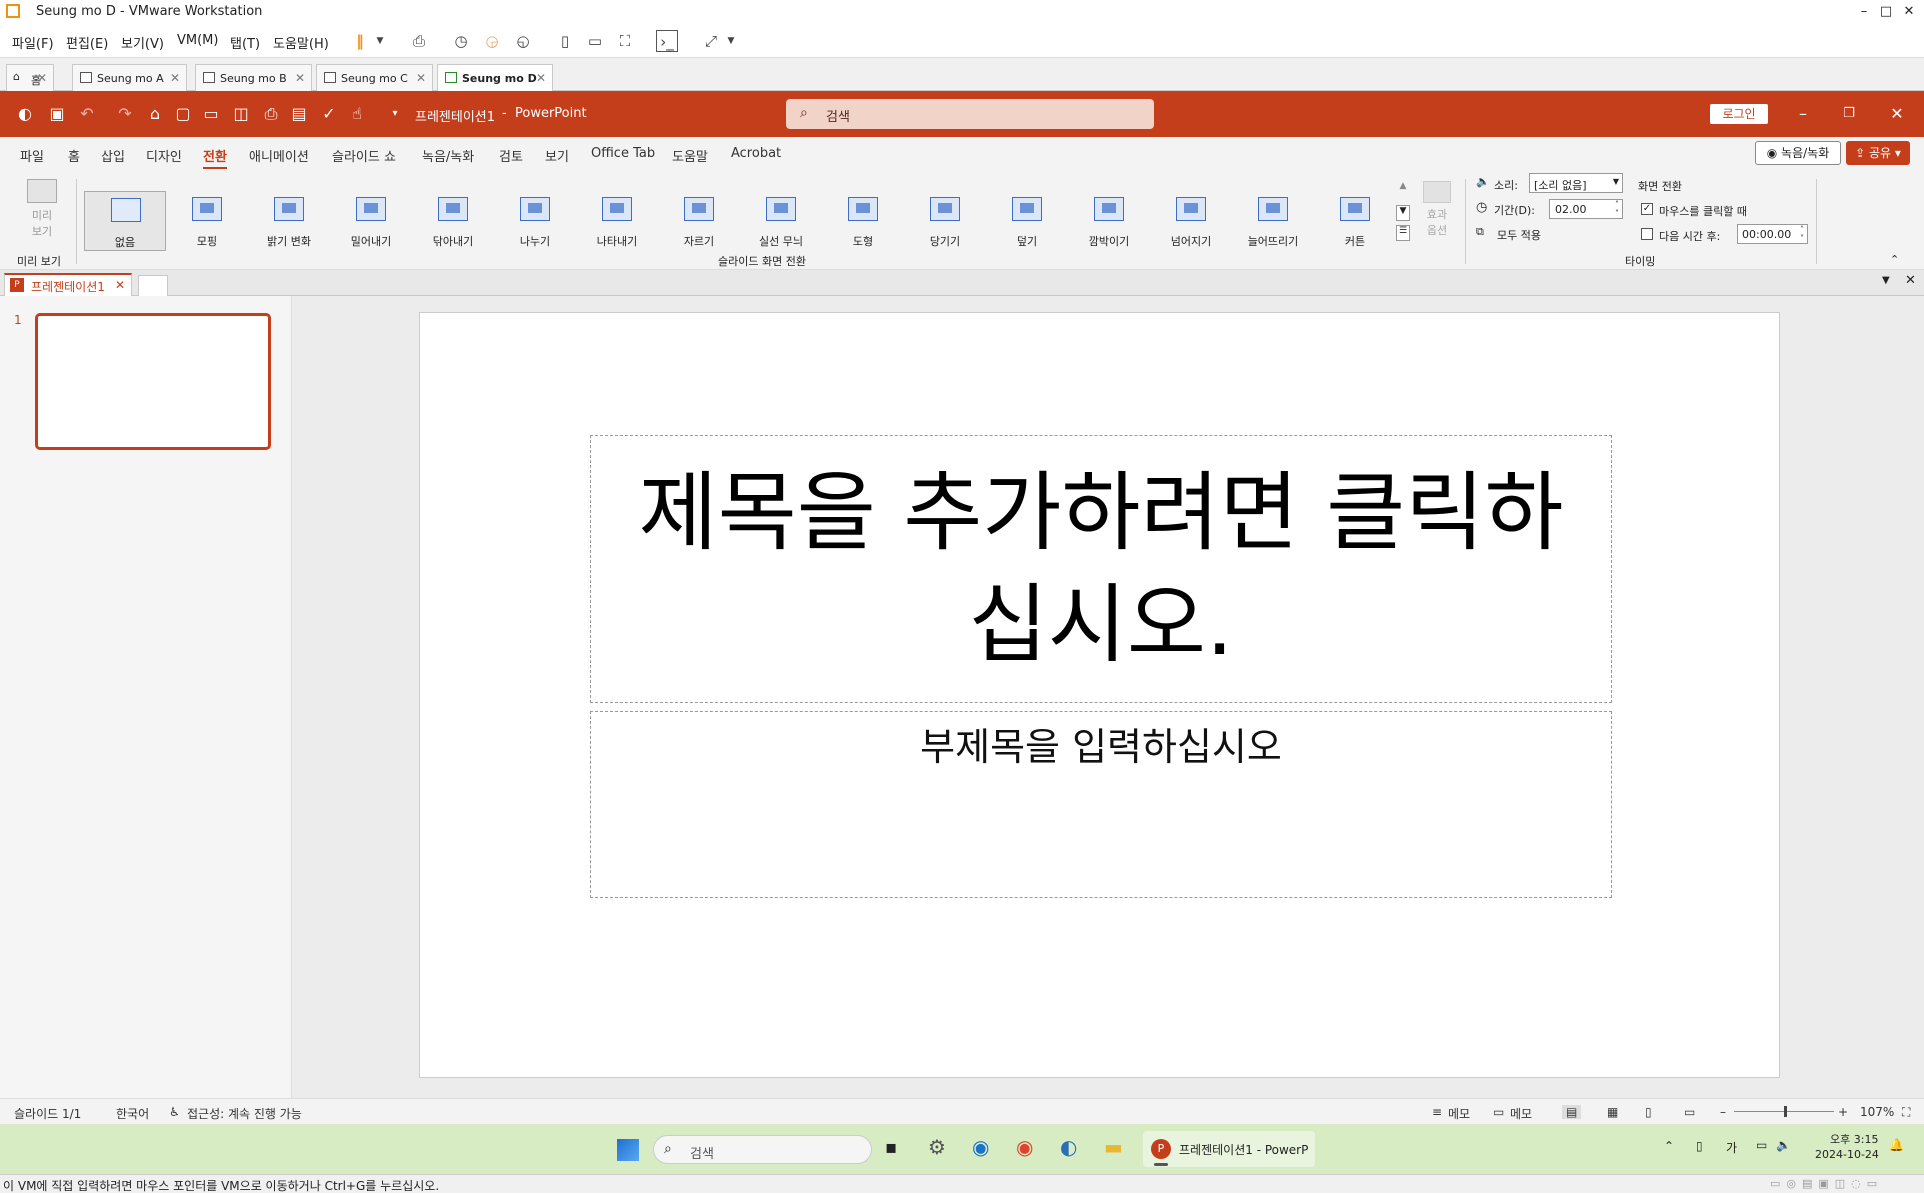 The image size is (1924, 1194). What do you see at coordinates (395, 114) in the screenshot?
I see `customize-toolbar-icon: ▾` at bounding box center [395, 114].